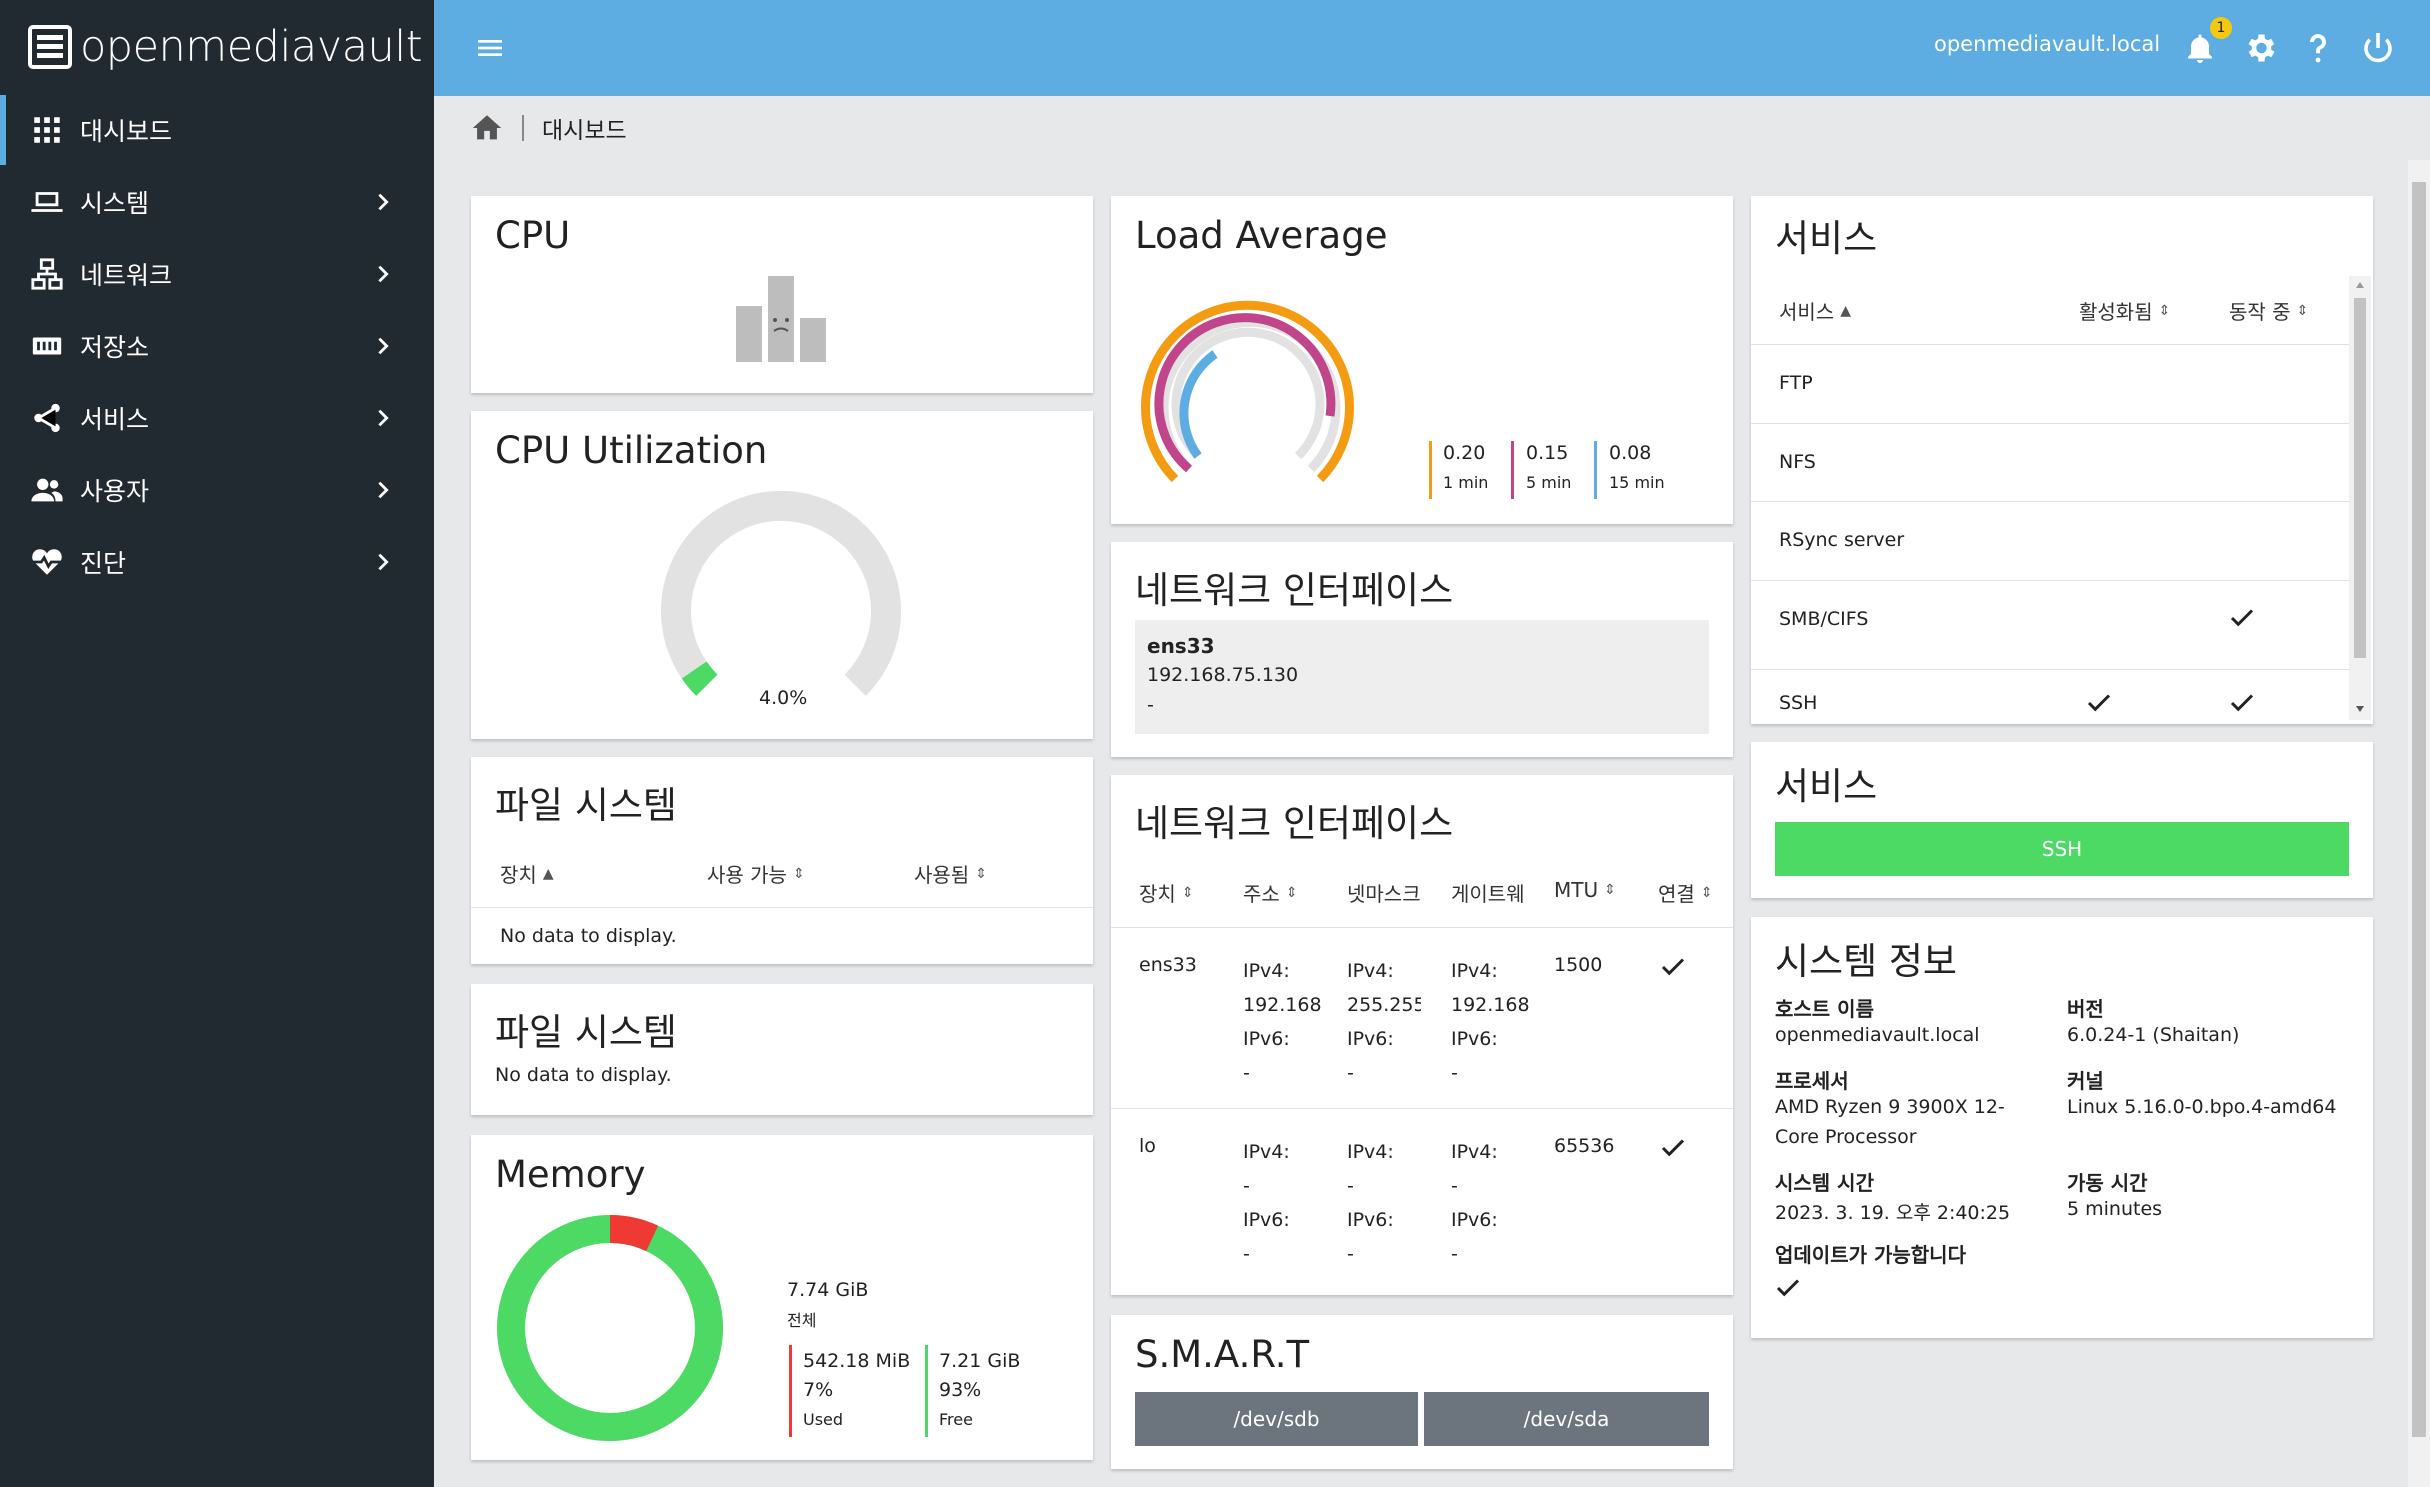  Describe the element at coordinates (2260, 48) in the screenshot. I see `gear-icon` at that location.